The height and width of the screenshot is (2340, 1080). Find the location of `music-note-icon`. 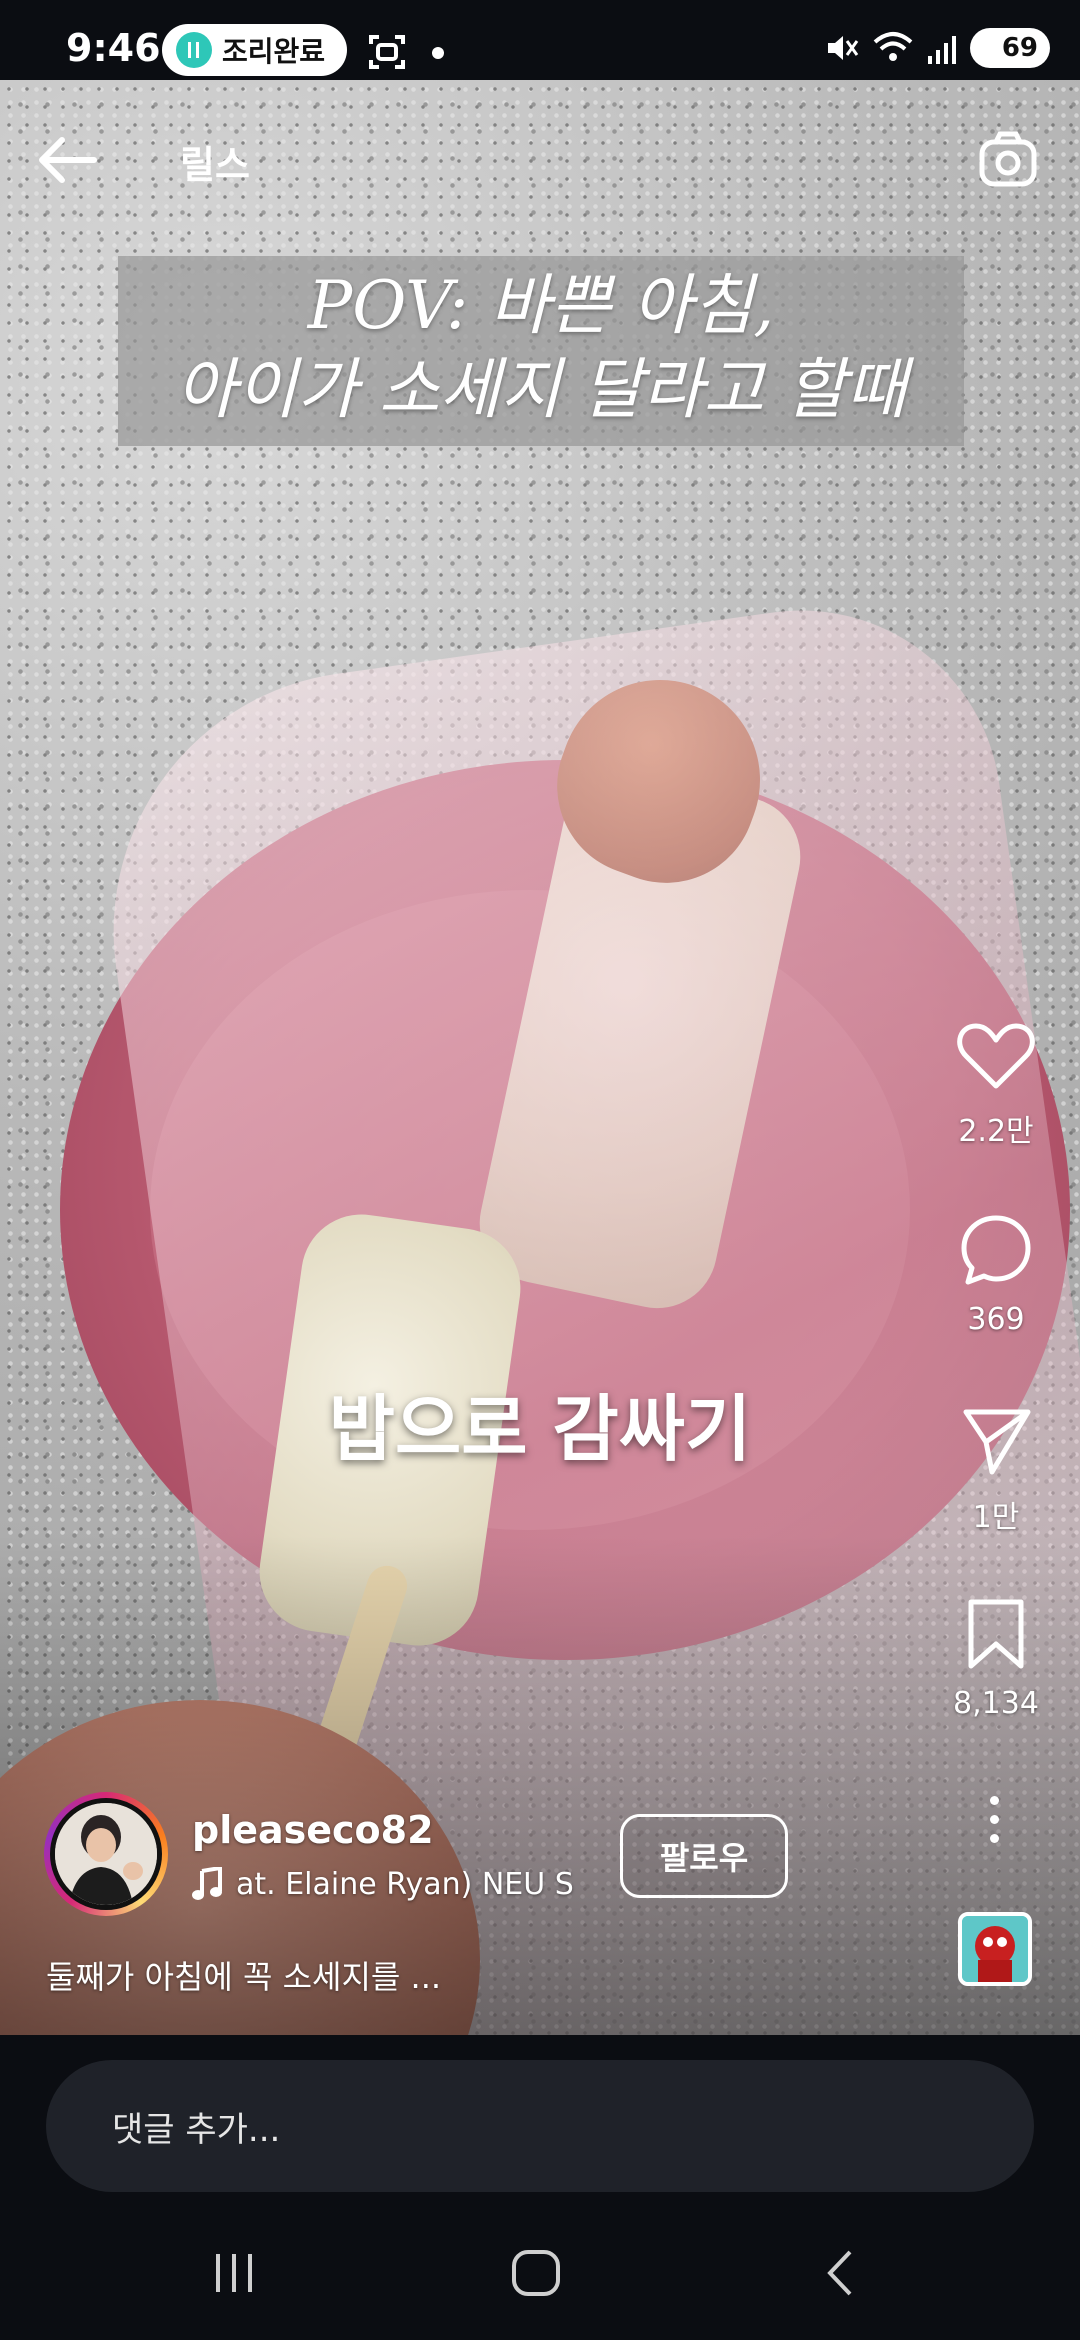

music-note-icon is located at coordinates (207, 1883).